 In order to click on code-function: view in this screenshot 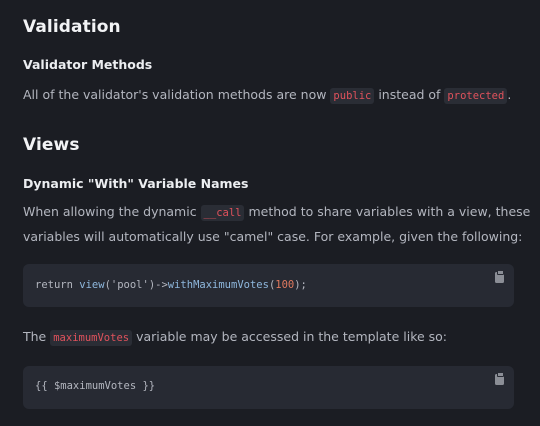, I will do `click(92, 285)`.